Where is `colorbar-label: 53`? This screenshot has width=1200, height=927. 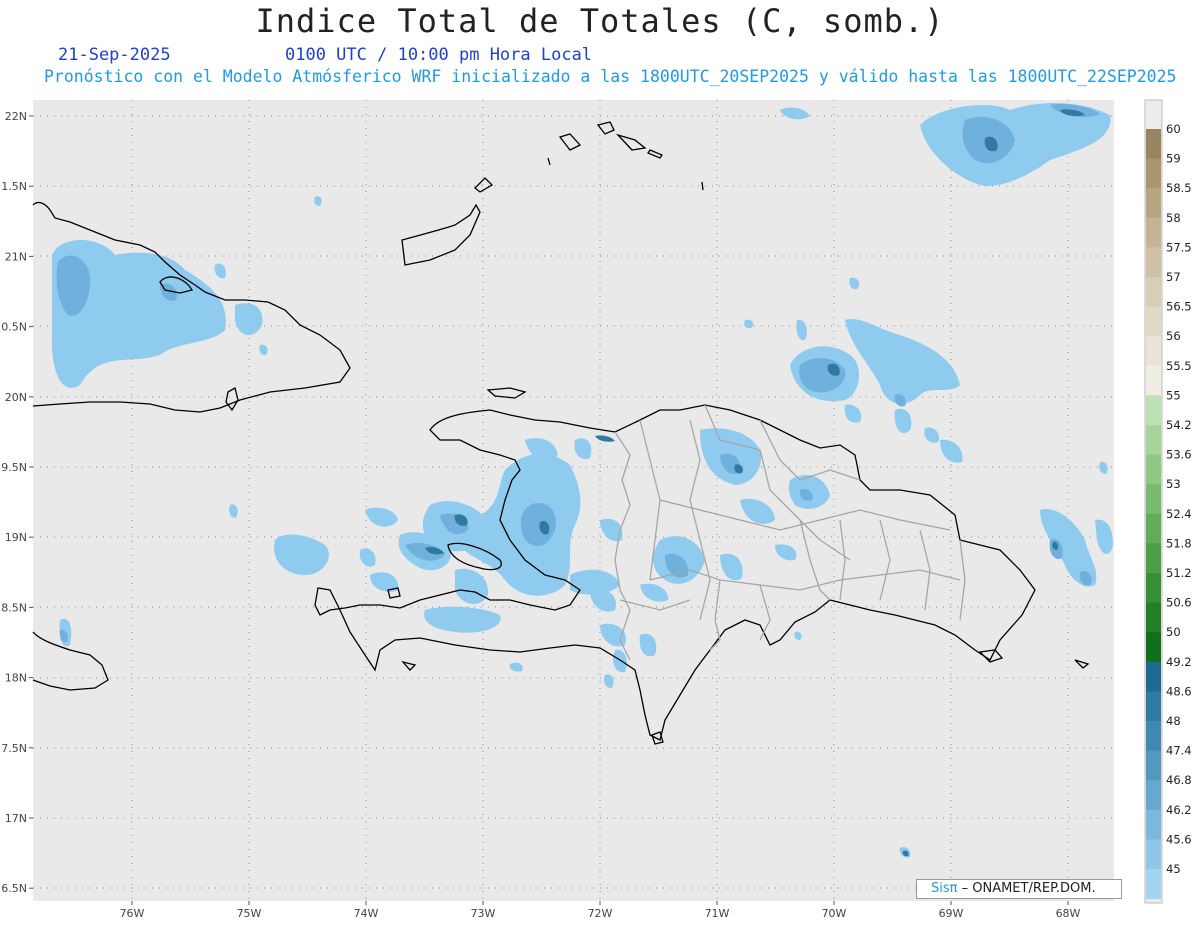
colorbar-label: 53 is located at coordinates (1173, 484).